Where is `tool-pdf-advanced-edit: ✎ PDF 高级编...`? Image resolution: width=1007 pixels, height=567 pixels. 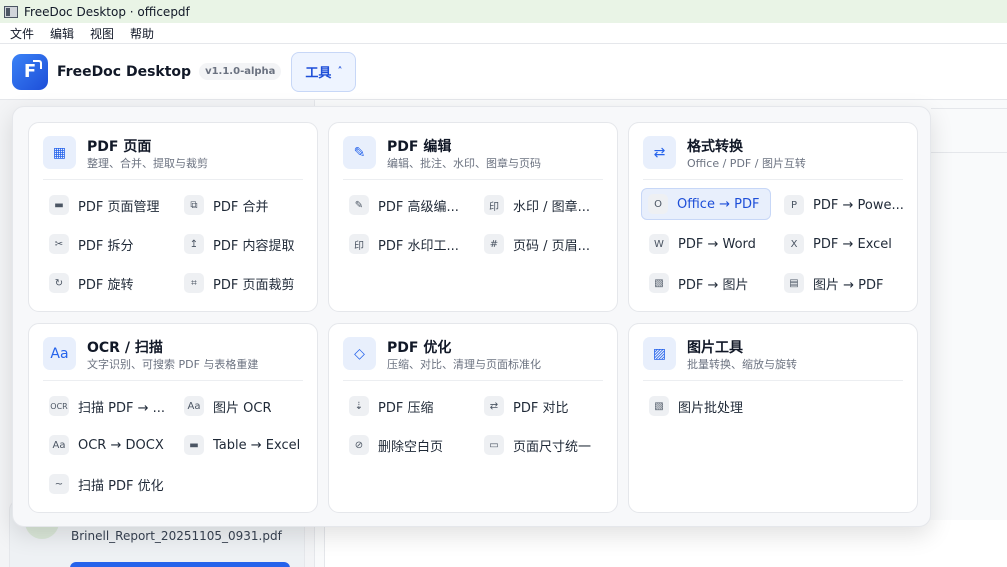 tool-pdf-advanced-edit: ✎ PDF 高级编... is located at coordinates (408, 205).